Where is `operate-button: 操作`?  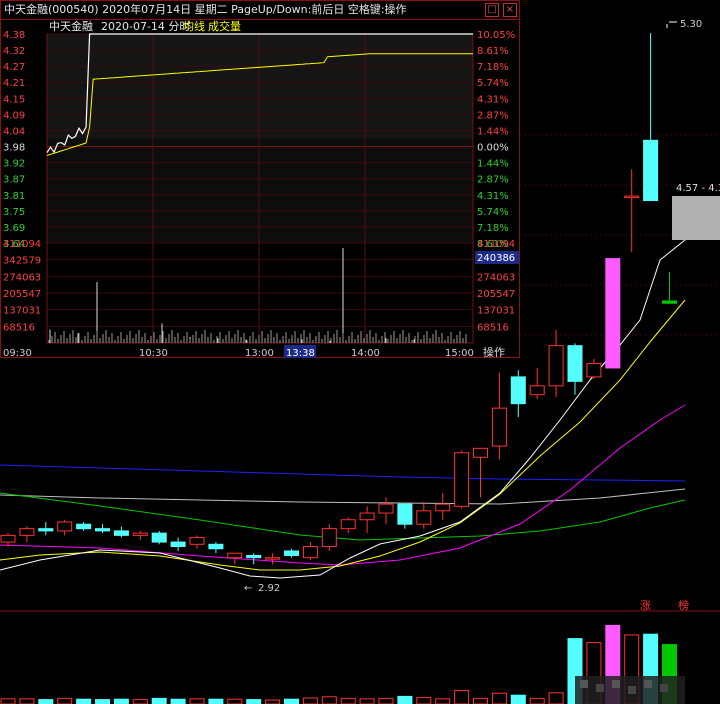
operate-button: 操作 is located at coordinates (494, 352).